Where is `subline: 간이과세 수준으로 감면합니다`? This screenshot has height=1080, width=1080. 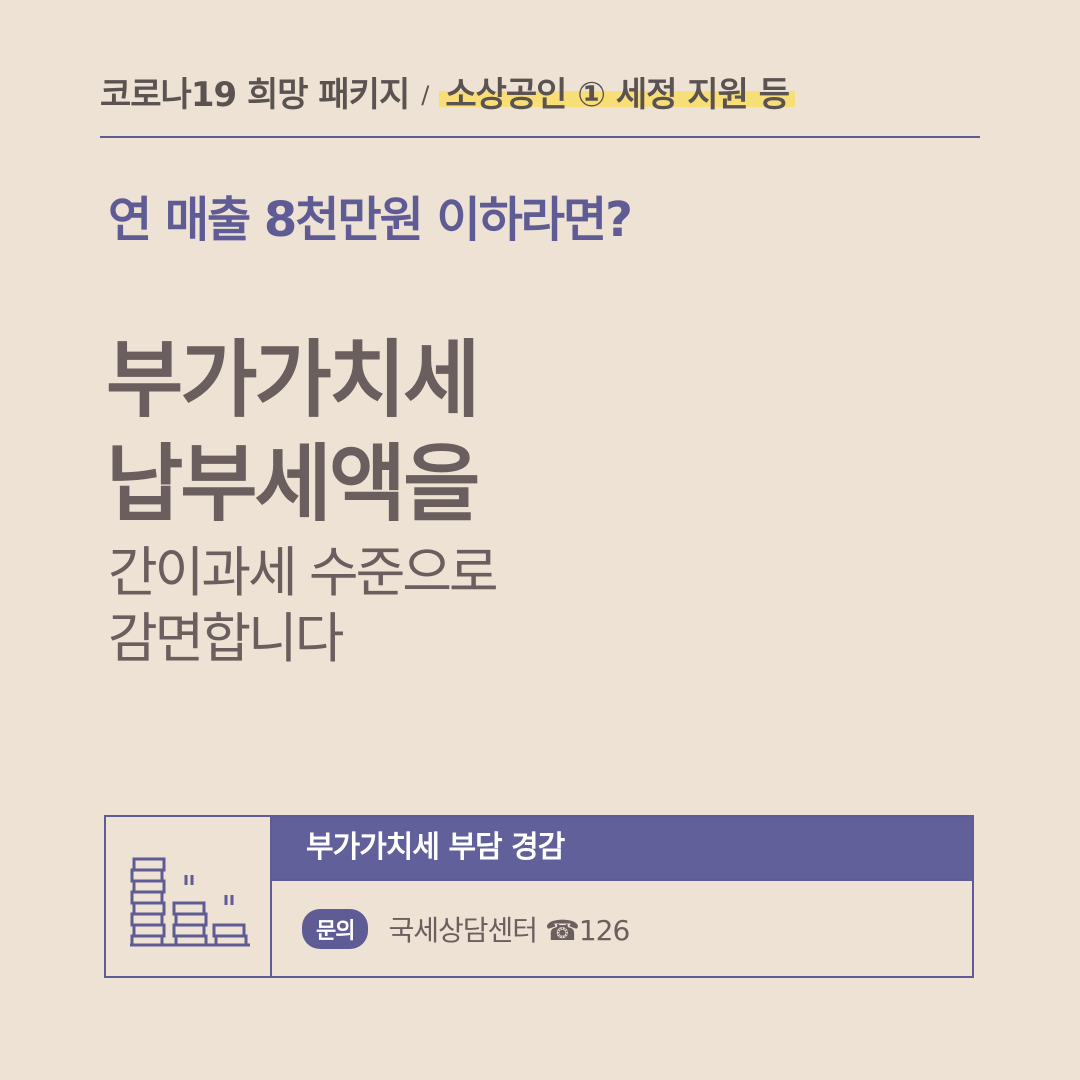
subline: 간이과세 수준으로 감면합니다 is located at coordinates (303, 606).